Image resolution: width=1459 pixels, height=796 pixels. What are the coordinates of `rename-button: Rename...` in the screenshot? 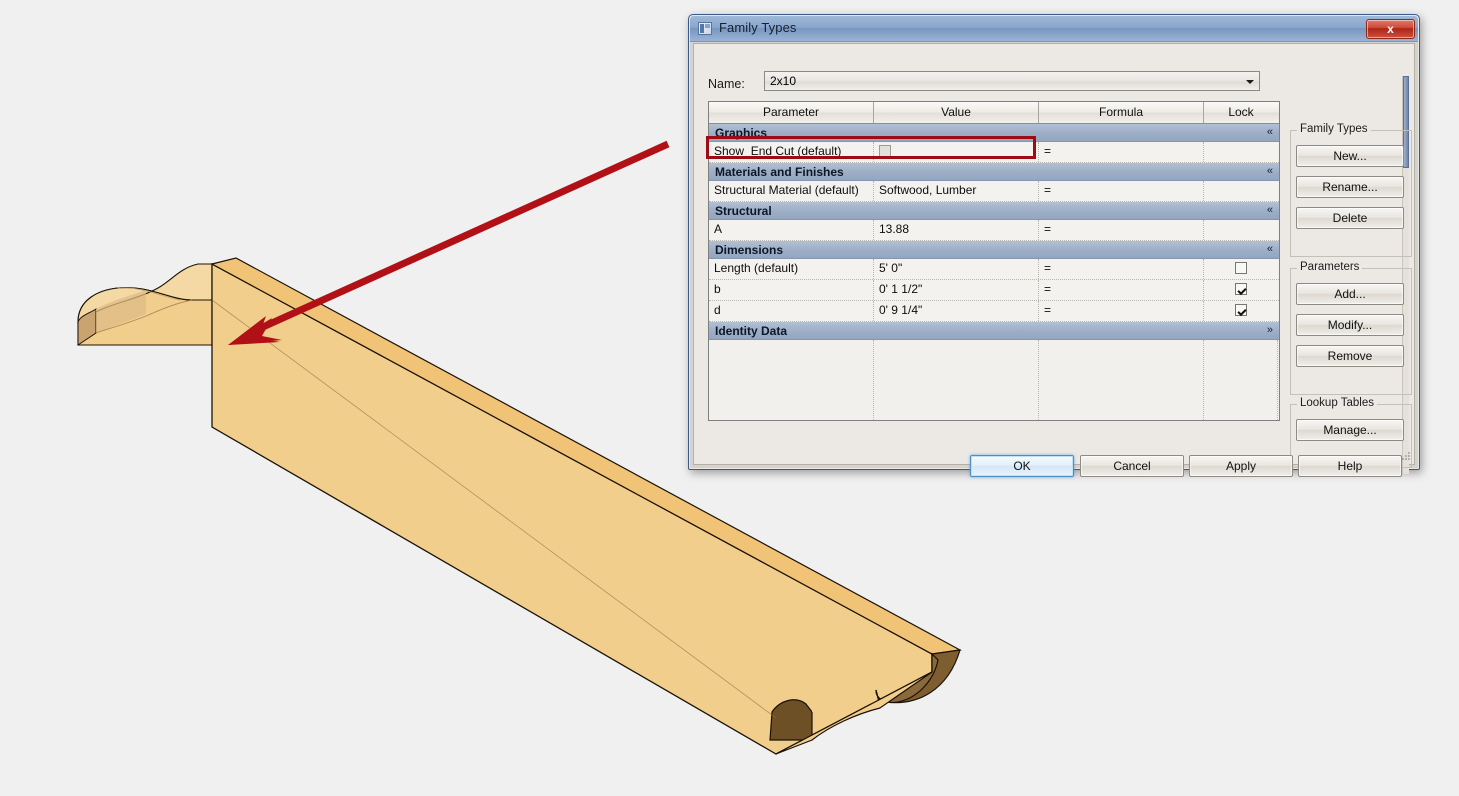 It's located at (1350, 187).